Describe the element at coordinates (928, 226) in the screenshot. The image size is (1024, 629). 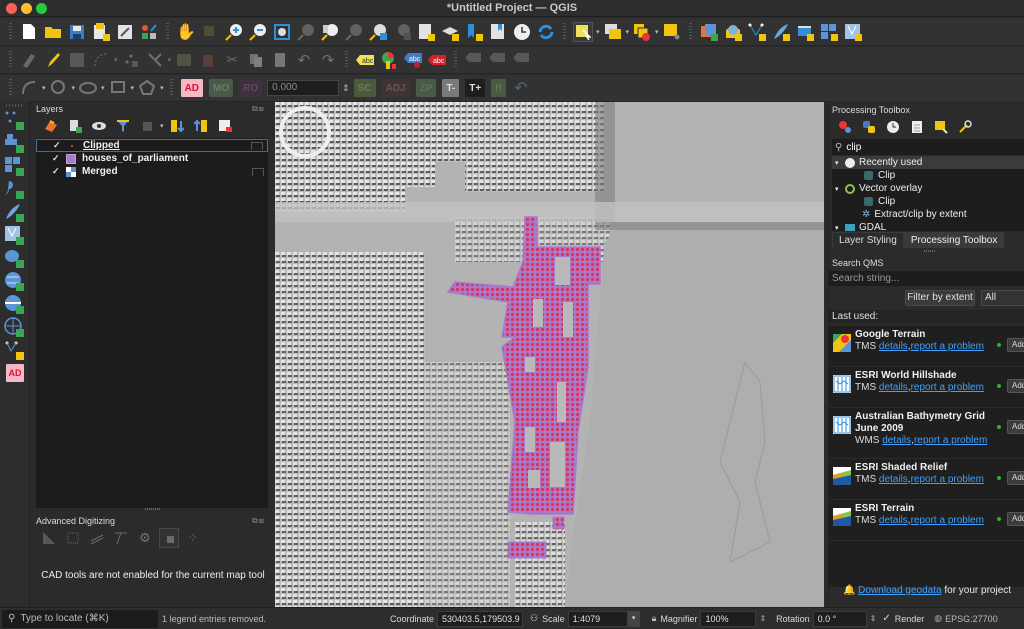
I see `tree-group-gdal: ▾ GDAL` at that location.